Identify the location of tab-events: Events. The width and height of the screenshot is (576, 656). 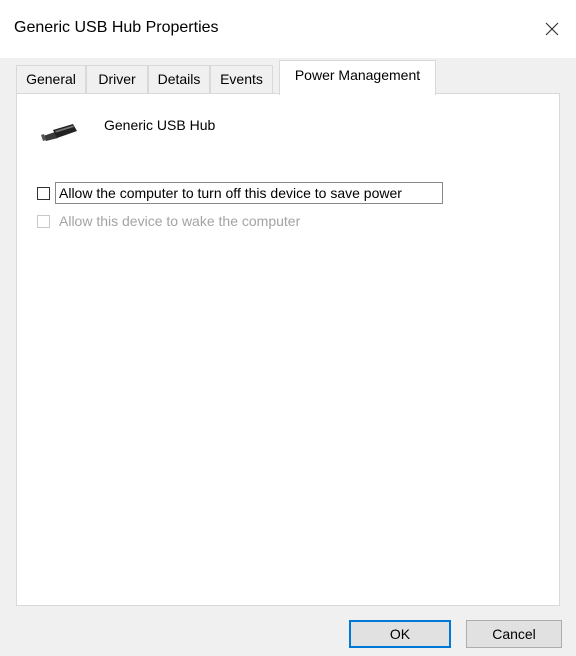
(241, 79).